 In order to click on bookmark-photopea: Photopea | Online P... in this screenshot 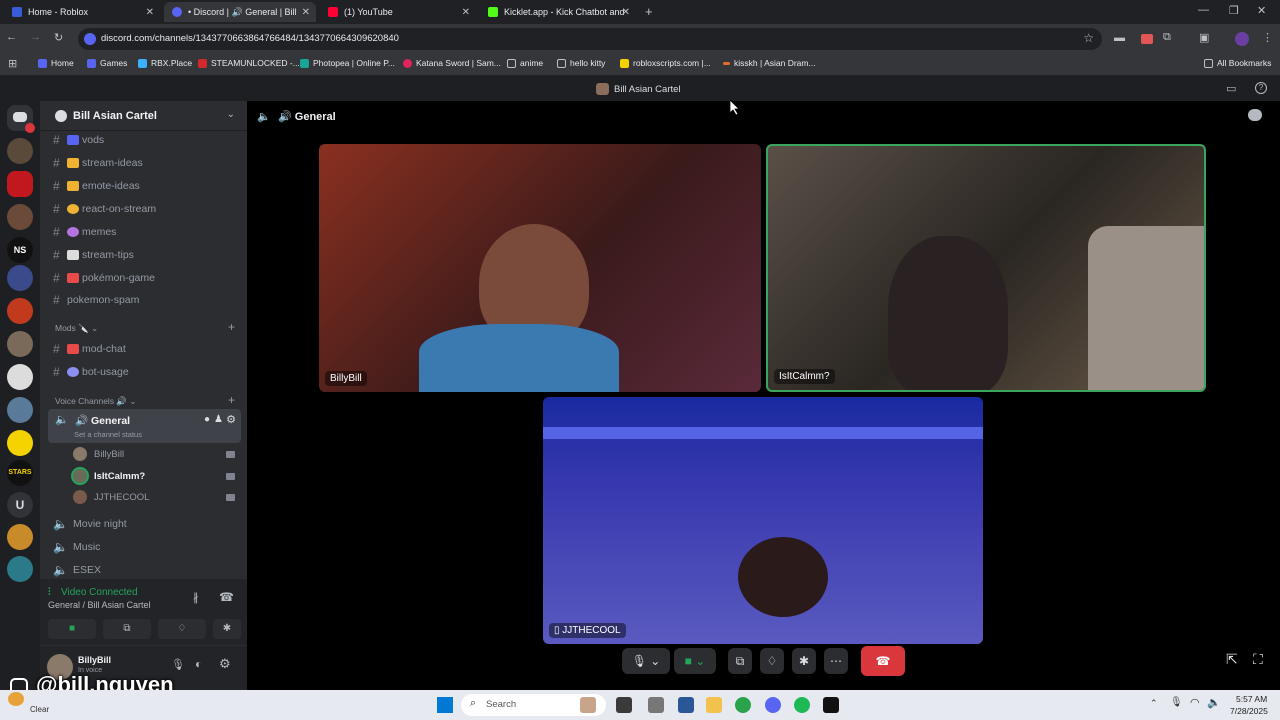, I will do `click(347, 63)`.